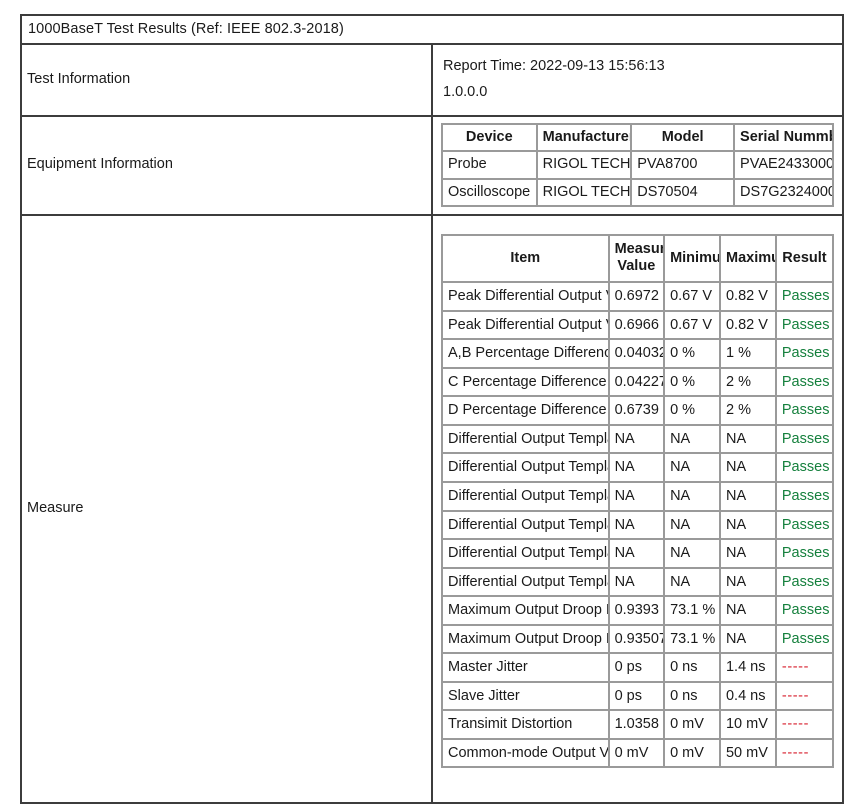 This screenshot has height=804, width=860. Describe the element at coordinates (639, 249) in the screenshot. I see `measure-header-measured-value-line1: Measured` at that location.